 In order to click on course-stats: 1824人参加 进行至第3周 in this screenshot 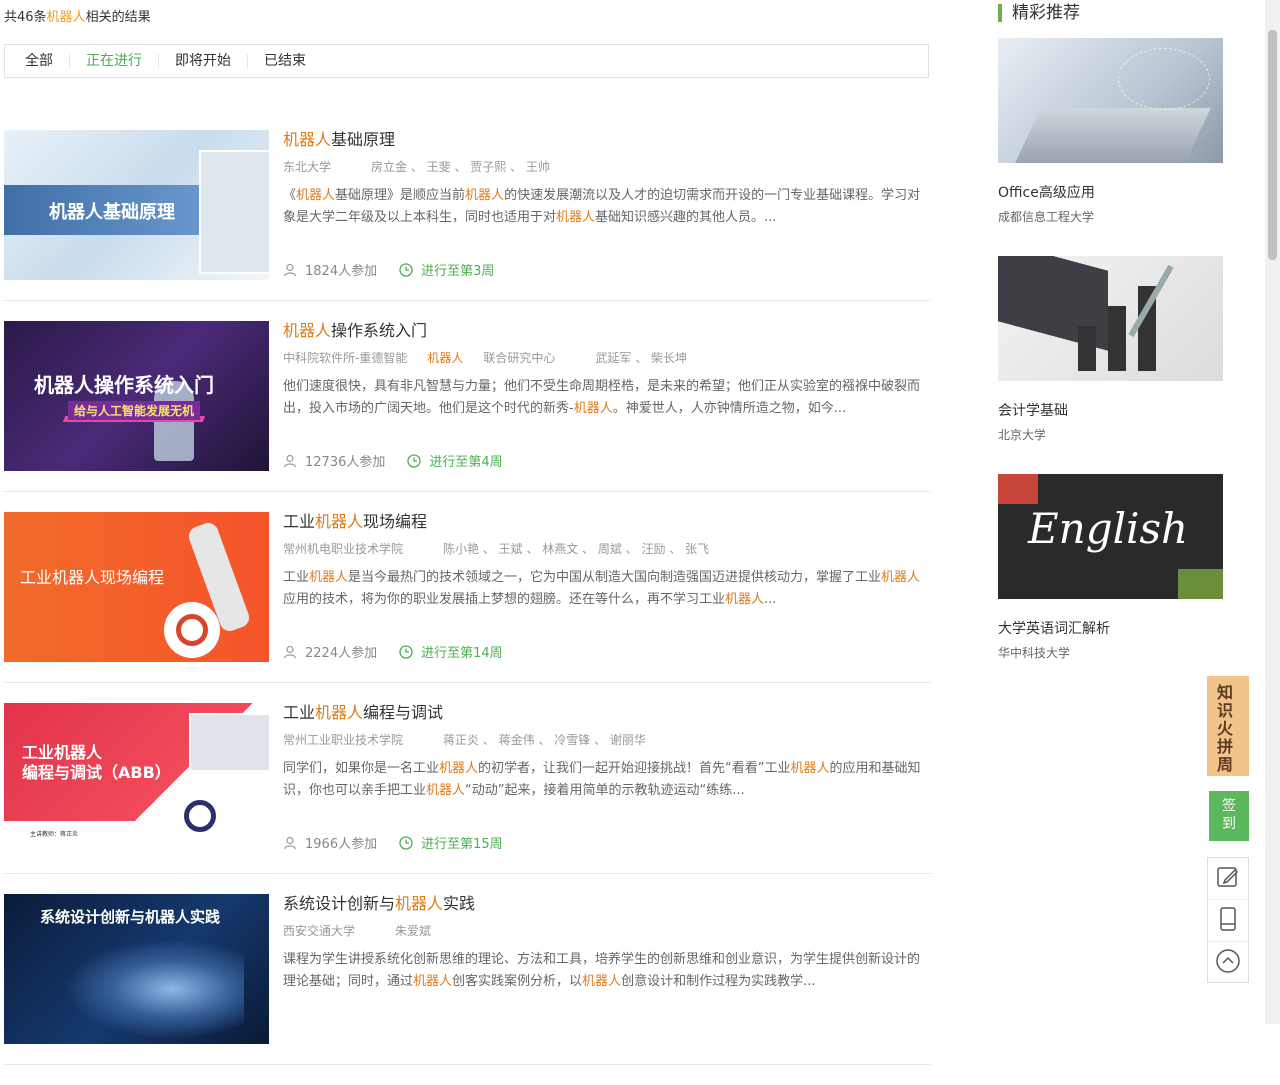, I will do `click(399, 269)`.